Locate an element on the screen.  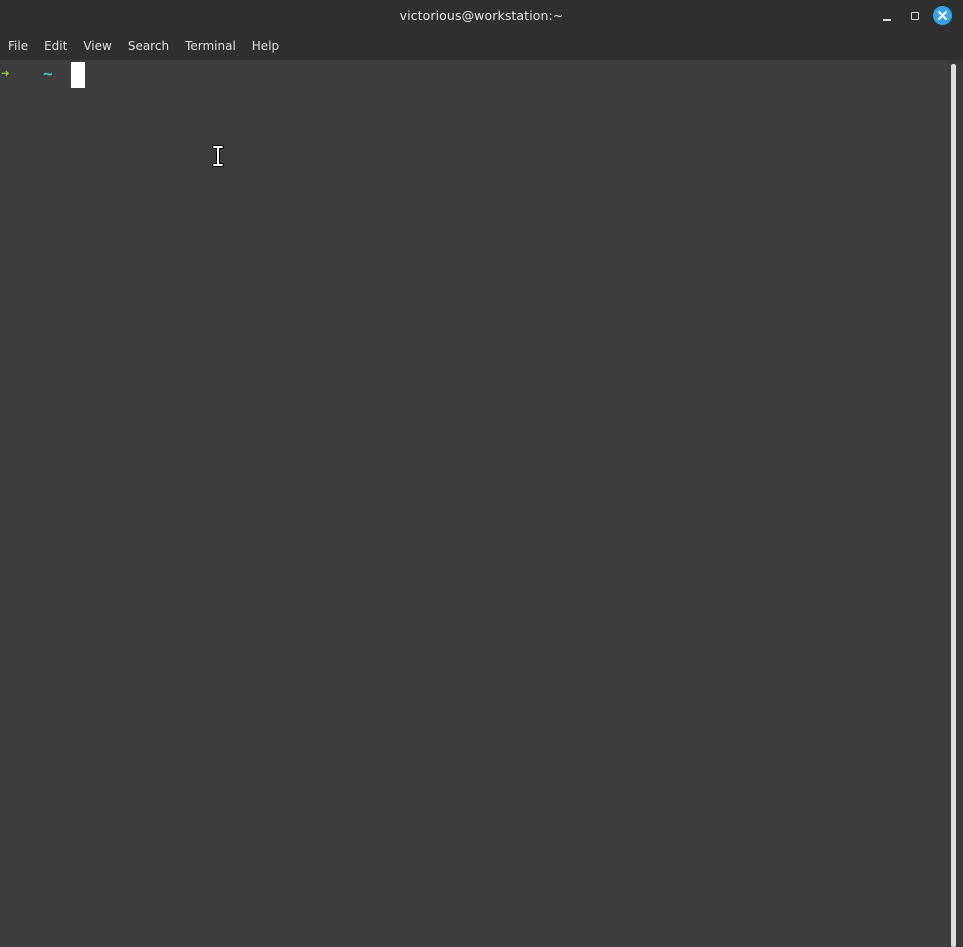
maximize-icon is located at coordinates (915, 16).